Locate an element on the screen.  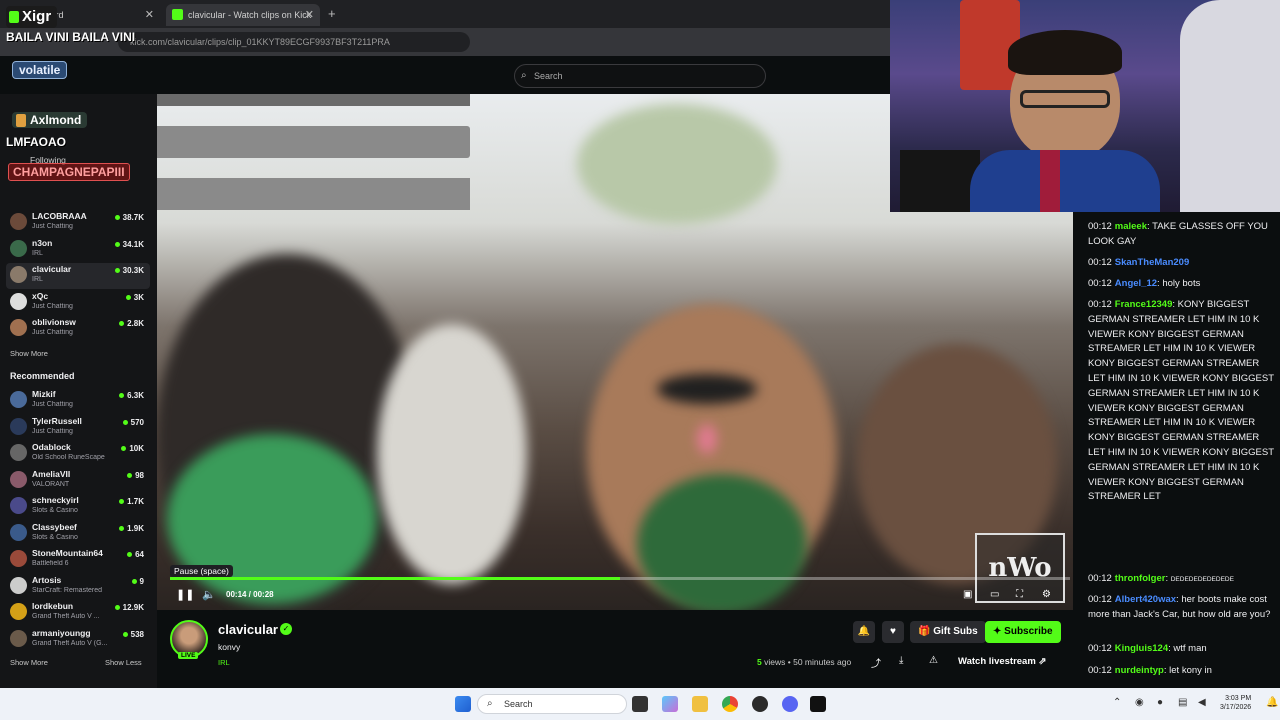
following-channel: xQc Just Chatting 3K is located at coordinates (80, 303).